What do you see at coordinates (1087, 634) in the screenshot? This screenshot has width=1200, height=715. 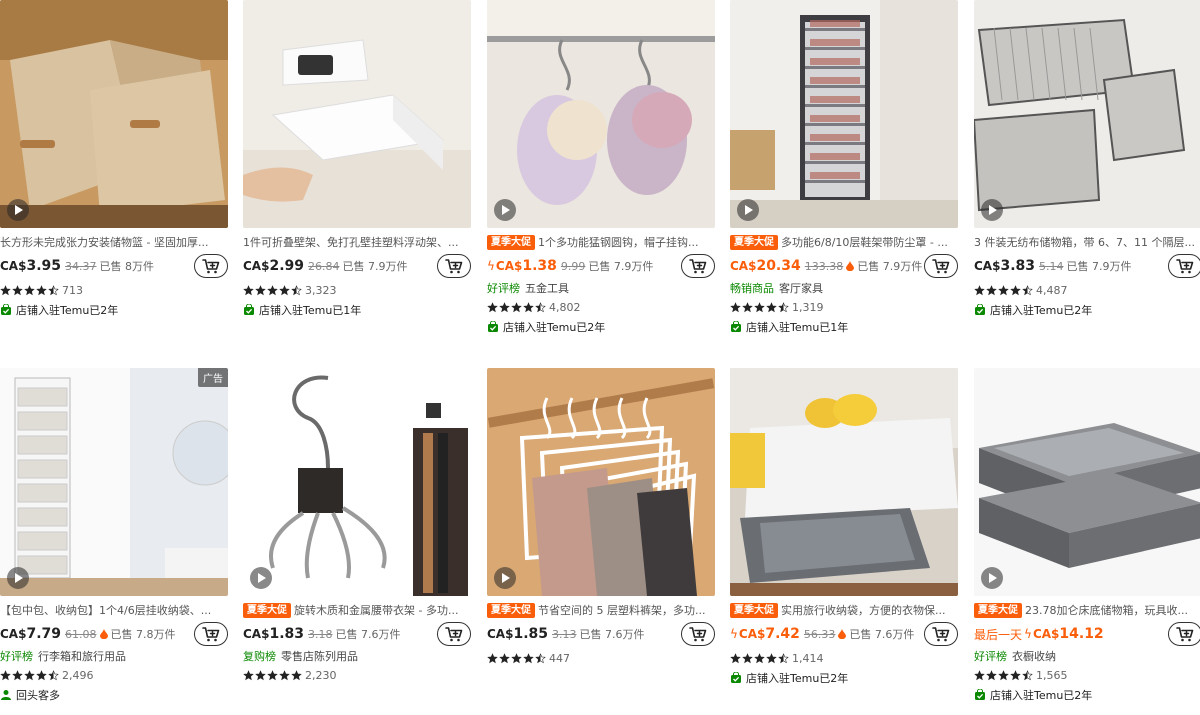 I see `price-row: 最后一天 ϟ CA$14.12` at bounding box center [1087, 634].